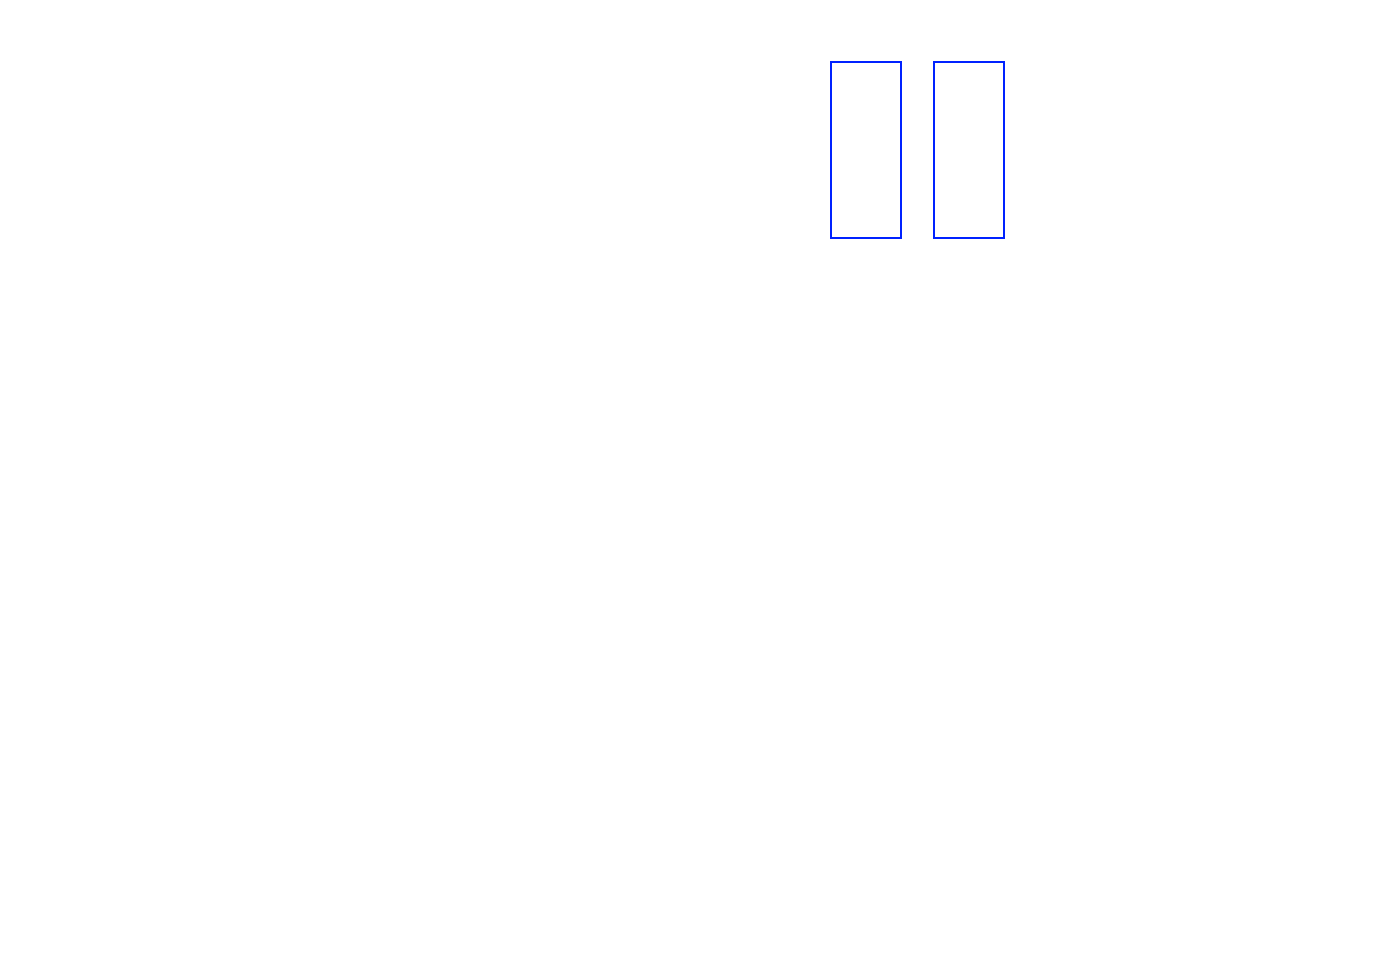  What do you see at coordinates (703, 305) in the screenshot?
I see `emission-line-labels` at bounding box center [703, 305].